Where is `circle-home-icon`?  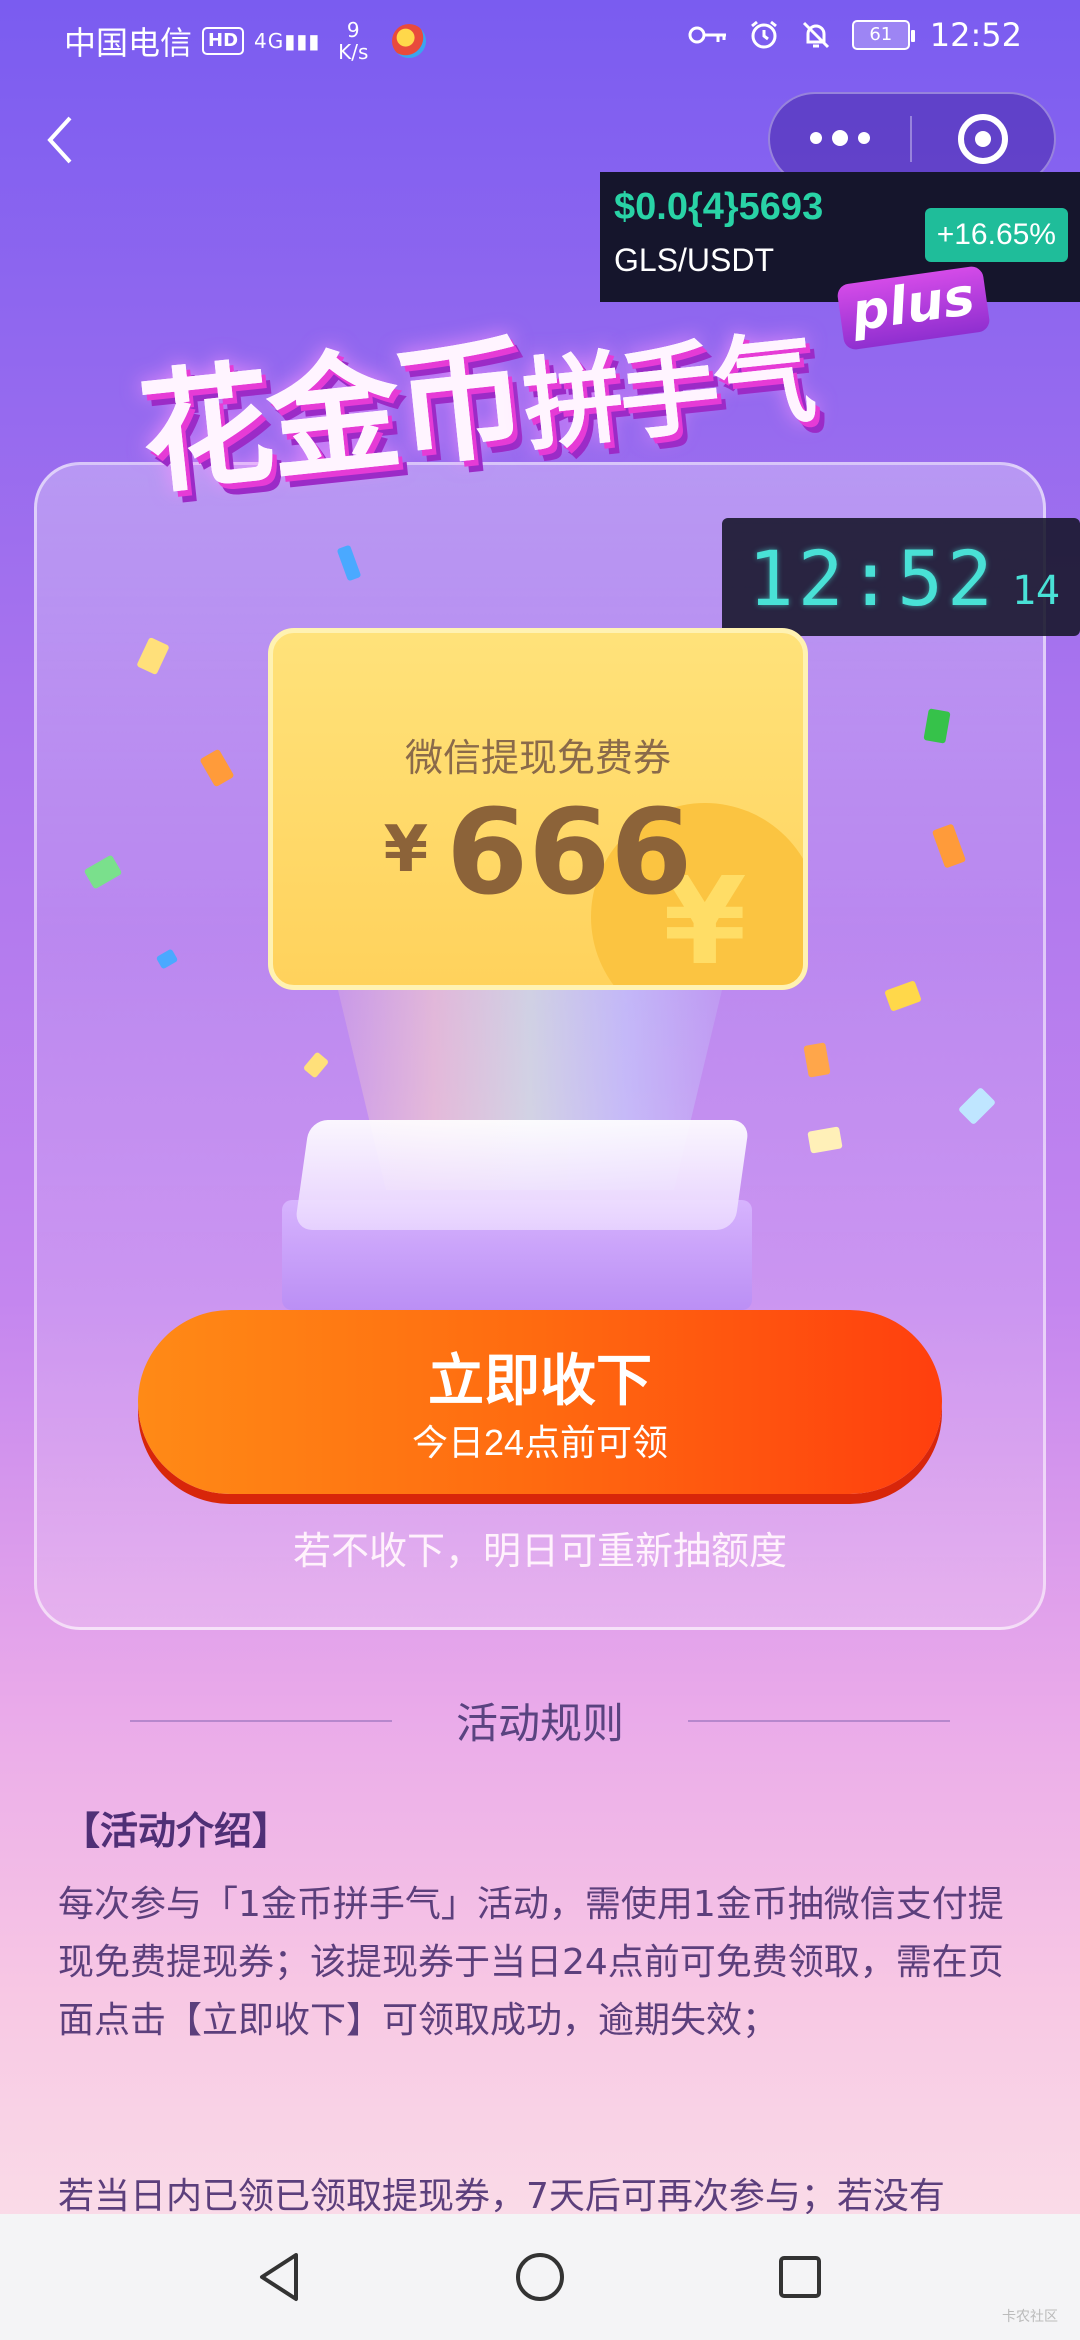 circle-home-icon is located at coordinates (540, 2277).